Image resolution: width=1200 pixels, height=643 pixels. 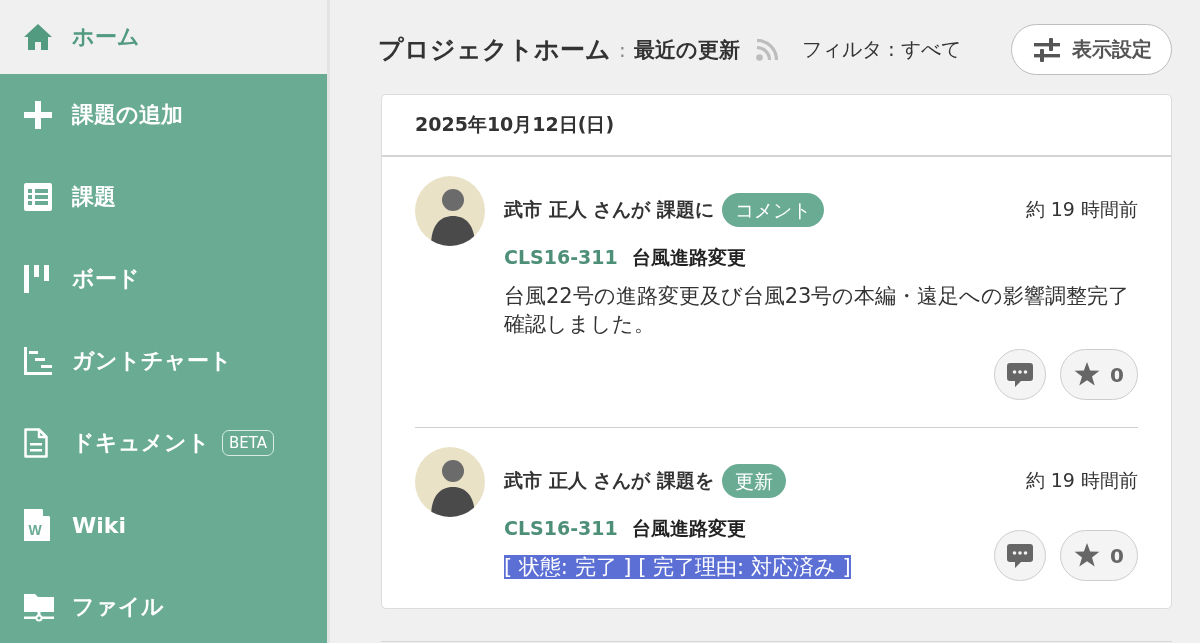 What do you see at coordinates (163, 361) in the screenshot?
I see `nav-item: ガントチャート` at bounding box center [163, 361].